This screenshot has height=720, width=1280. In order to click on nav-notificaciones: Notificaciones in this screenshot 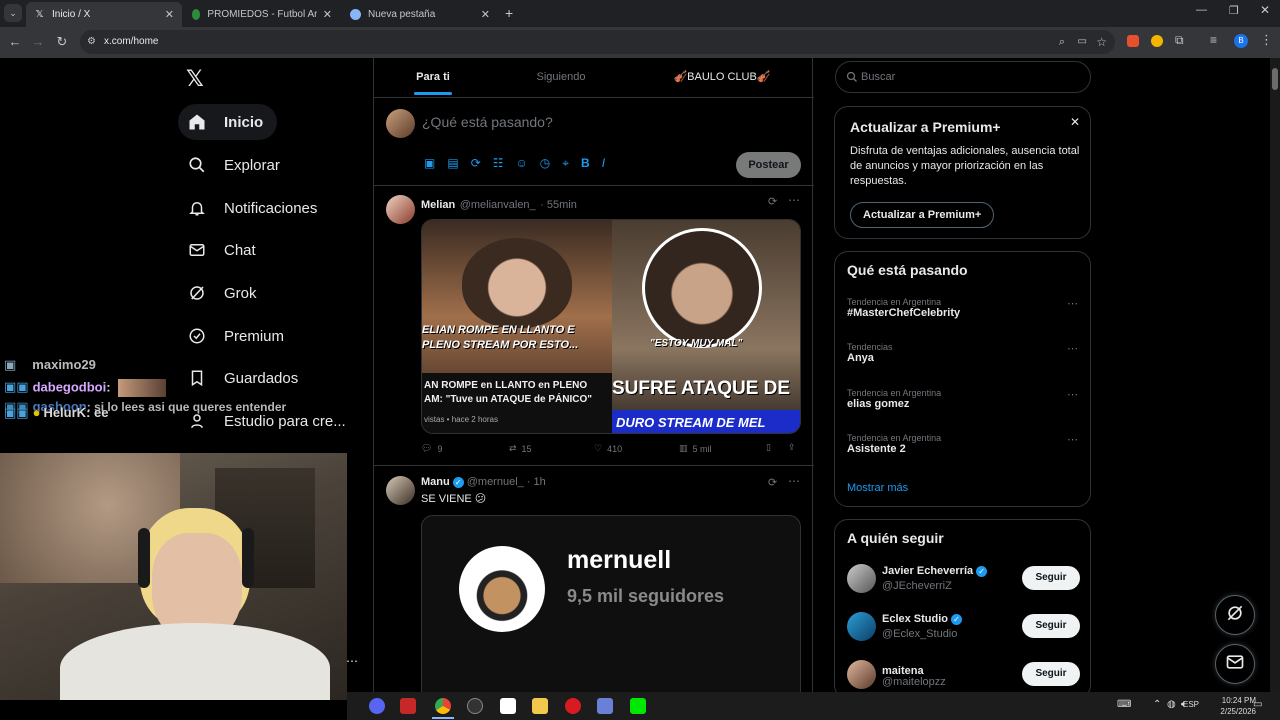, I will do `click(254, 208)`.